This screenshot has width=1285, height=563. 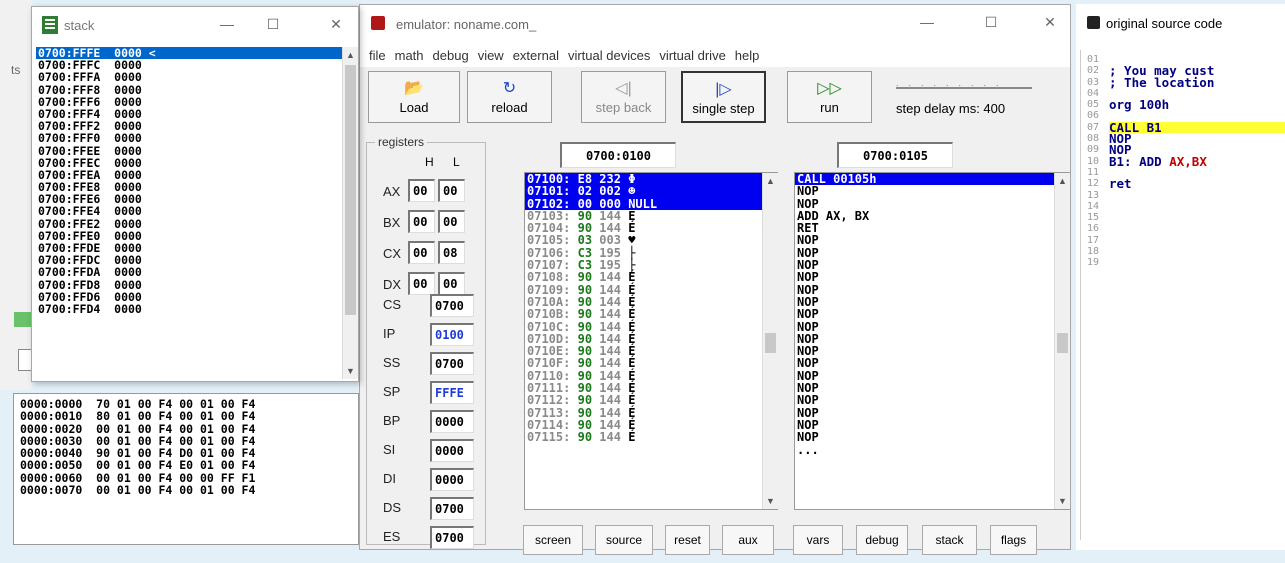 What do you see at coordinates (723, 97) in the screenshot?
I see `single-step-button: |▷ single step` at bounding box center [723, 97].